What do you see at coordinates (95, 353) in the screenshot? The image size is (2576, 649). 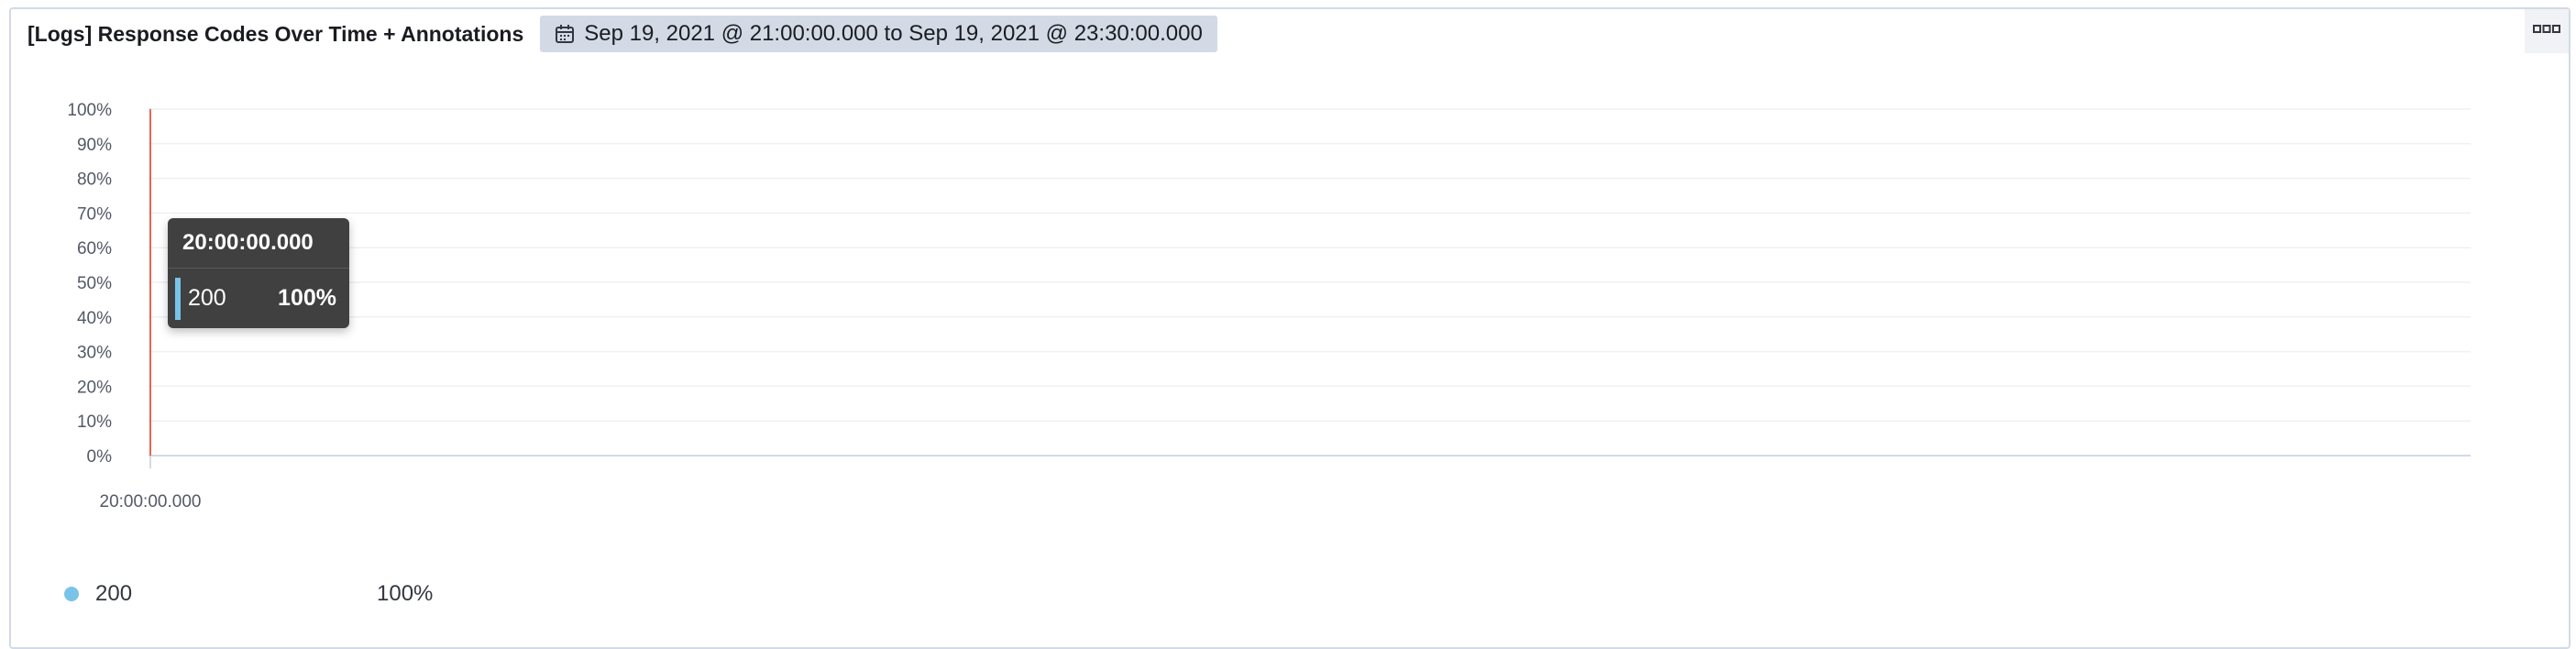 I see `y-tick-label: 30%` at bounding box center [95, 353].